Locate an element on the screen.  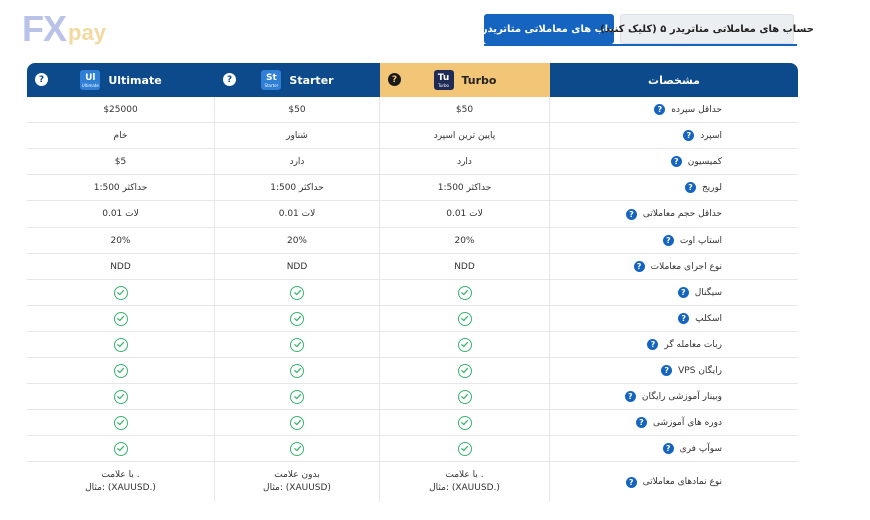
header-turbo: ? Tu Turbo Turbo is located at coordinates (465, 80).